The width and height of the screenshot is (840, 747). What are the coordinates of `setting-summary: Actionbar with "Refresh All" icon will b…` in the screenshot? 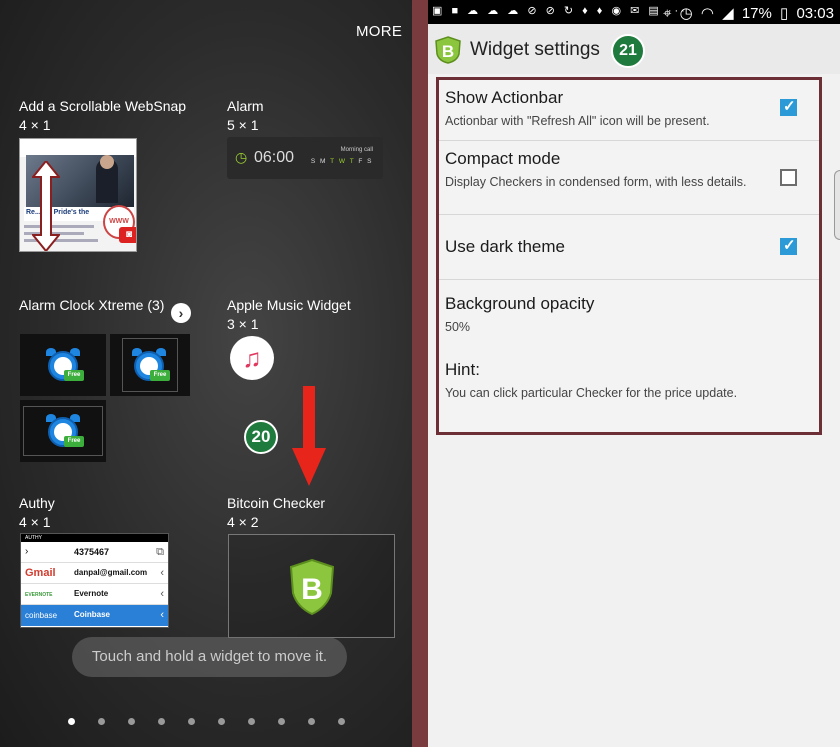 It's located at (577, 121).